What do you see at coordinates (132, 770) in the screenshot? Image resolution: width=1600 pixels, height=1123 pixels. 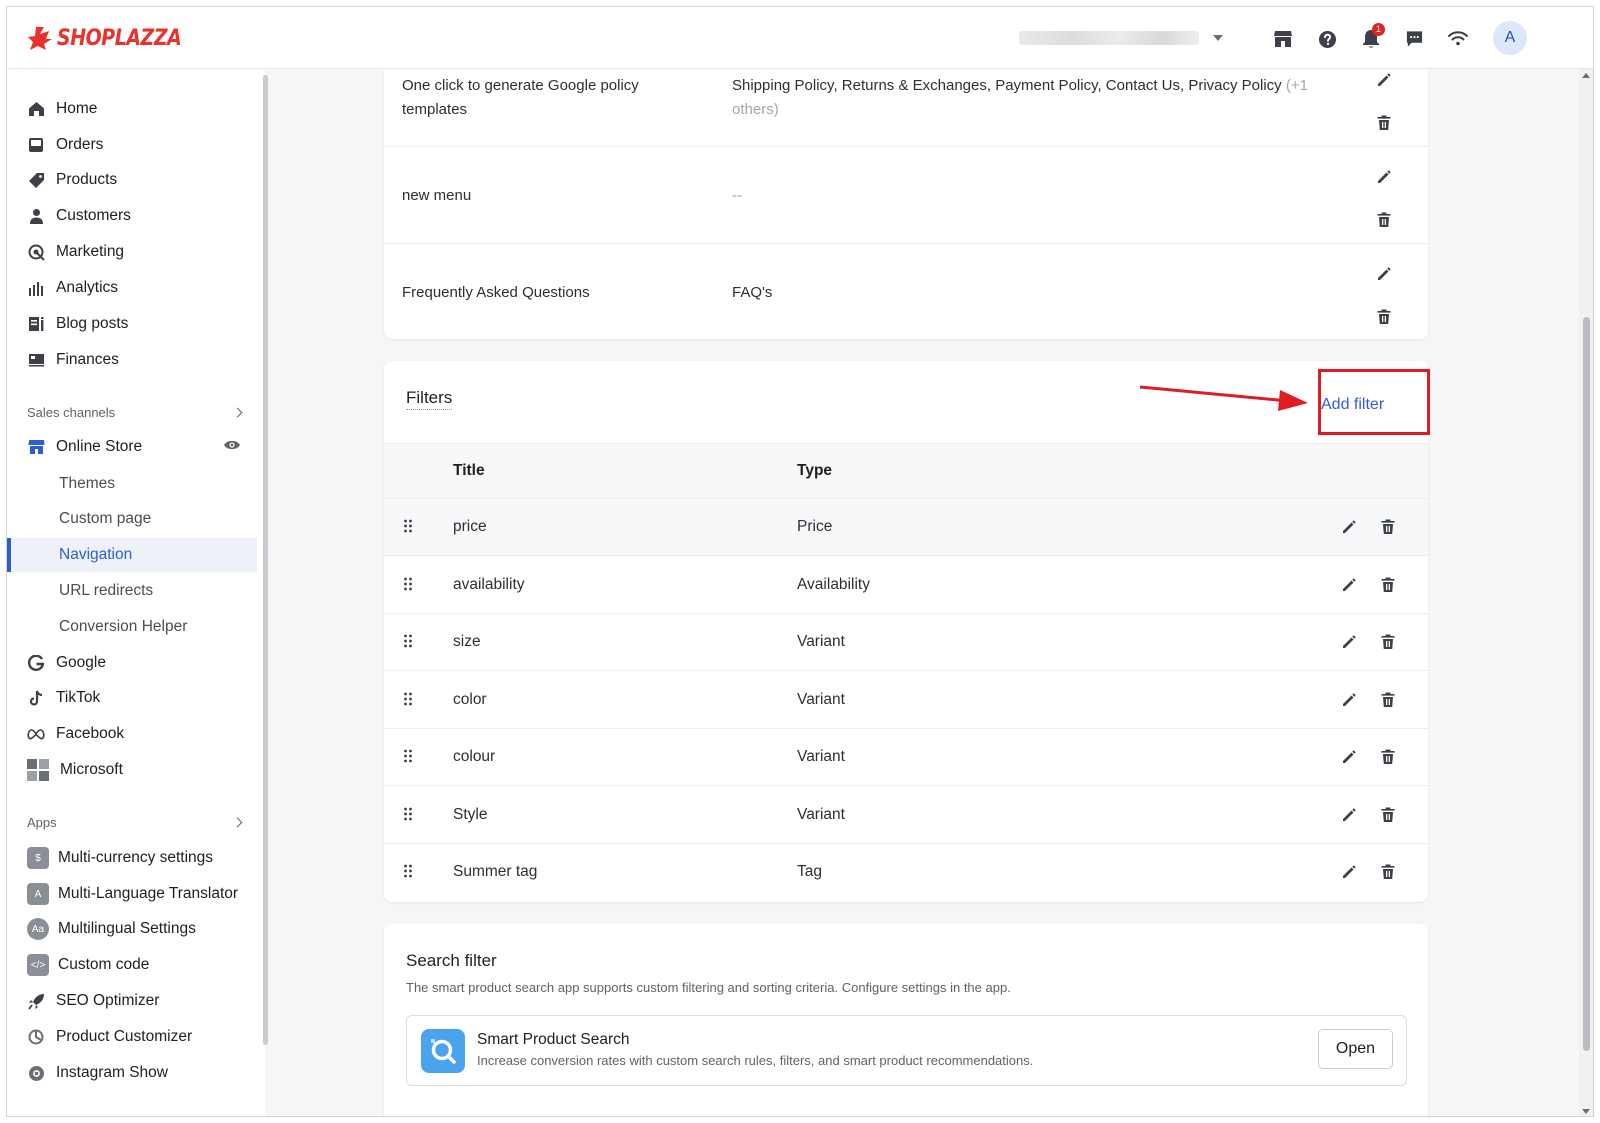 I see `sidebar-item-microsoft: Microsoft` at bounding box center [132, 770].